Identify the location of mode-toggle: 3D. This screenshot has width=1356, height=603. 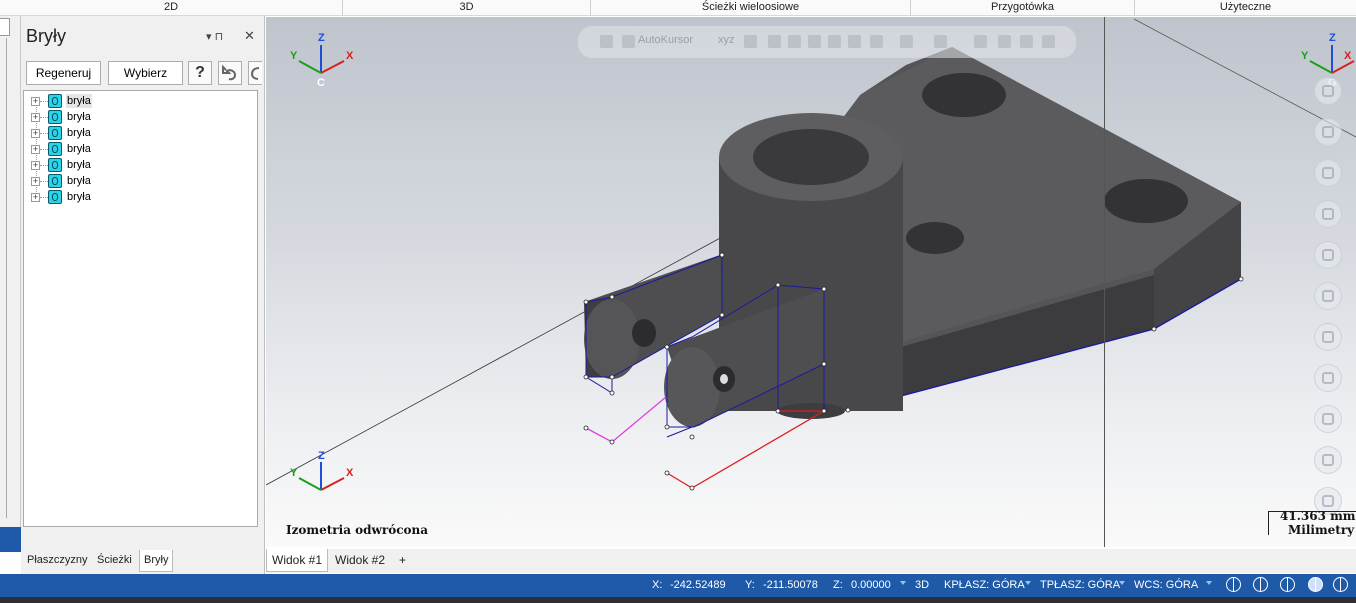
(922, 585).